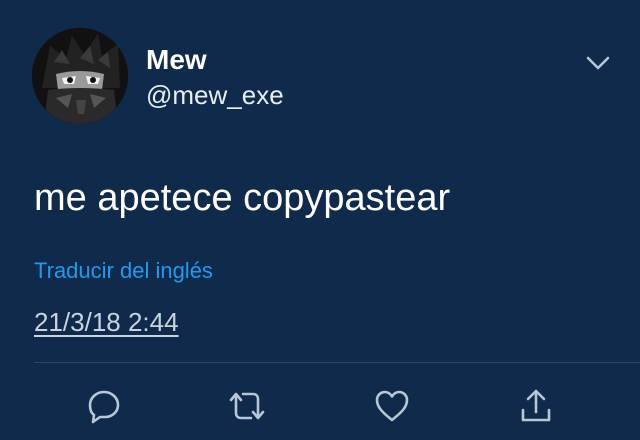 The image size is (640, 440). I want to click on action-bar, so click(320, 406).